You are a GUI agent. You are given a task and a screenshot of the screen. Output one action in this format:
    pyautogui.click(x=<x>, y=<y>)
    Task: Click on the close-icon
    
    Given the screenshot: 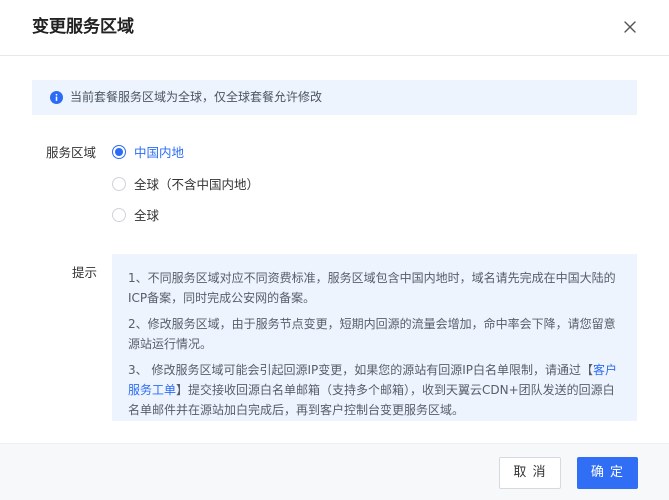 What is the action you would take?
    pyautogui.click(x=630, y=27)
    